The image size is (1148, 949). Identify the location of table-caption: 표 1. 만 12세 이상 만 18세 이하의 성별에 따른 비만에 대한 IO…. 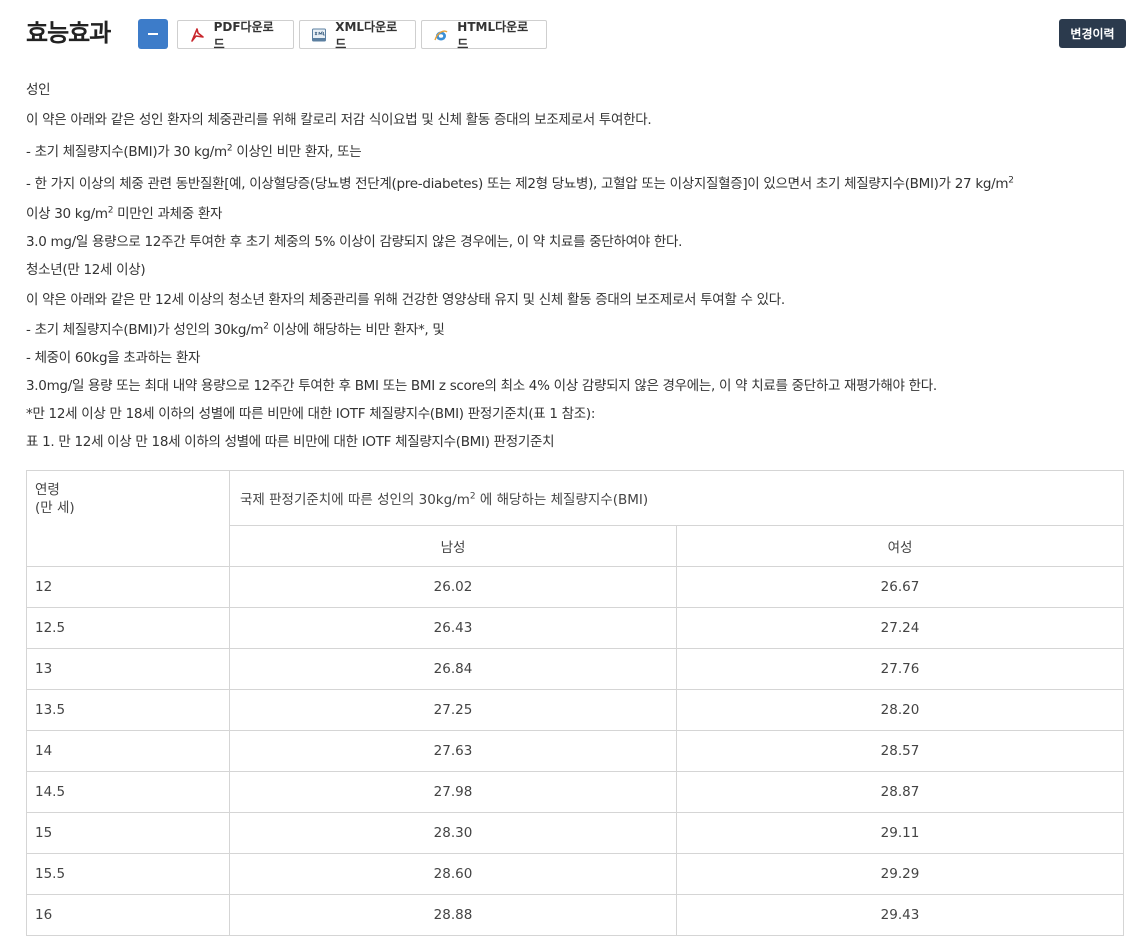
(290, 442).